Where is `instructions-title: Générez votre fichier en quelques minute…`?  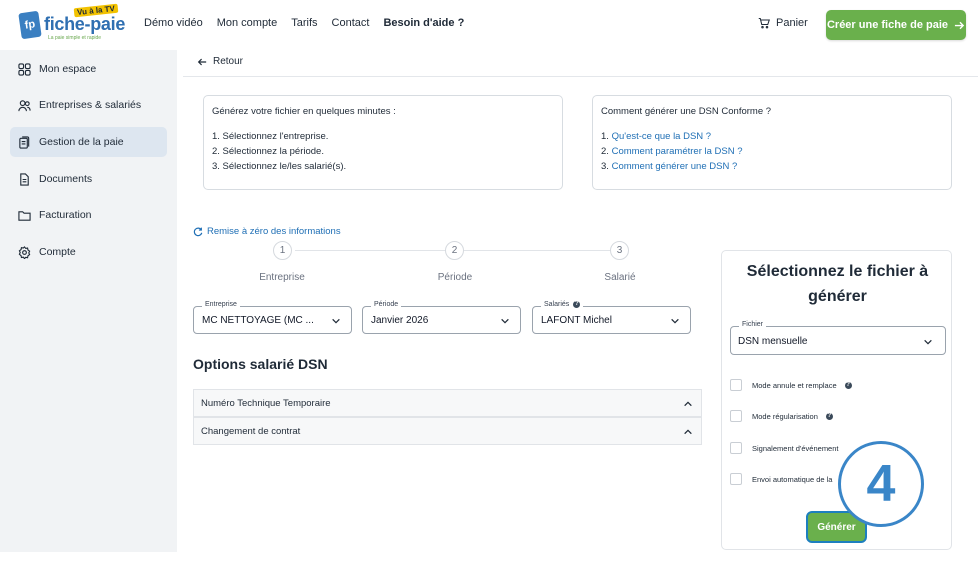
instructions-title: Générez votre fichier en quelques minute… is located at coordinates (304, 111).